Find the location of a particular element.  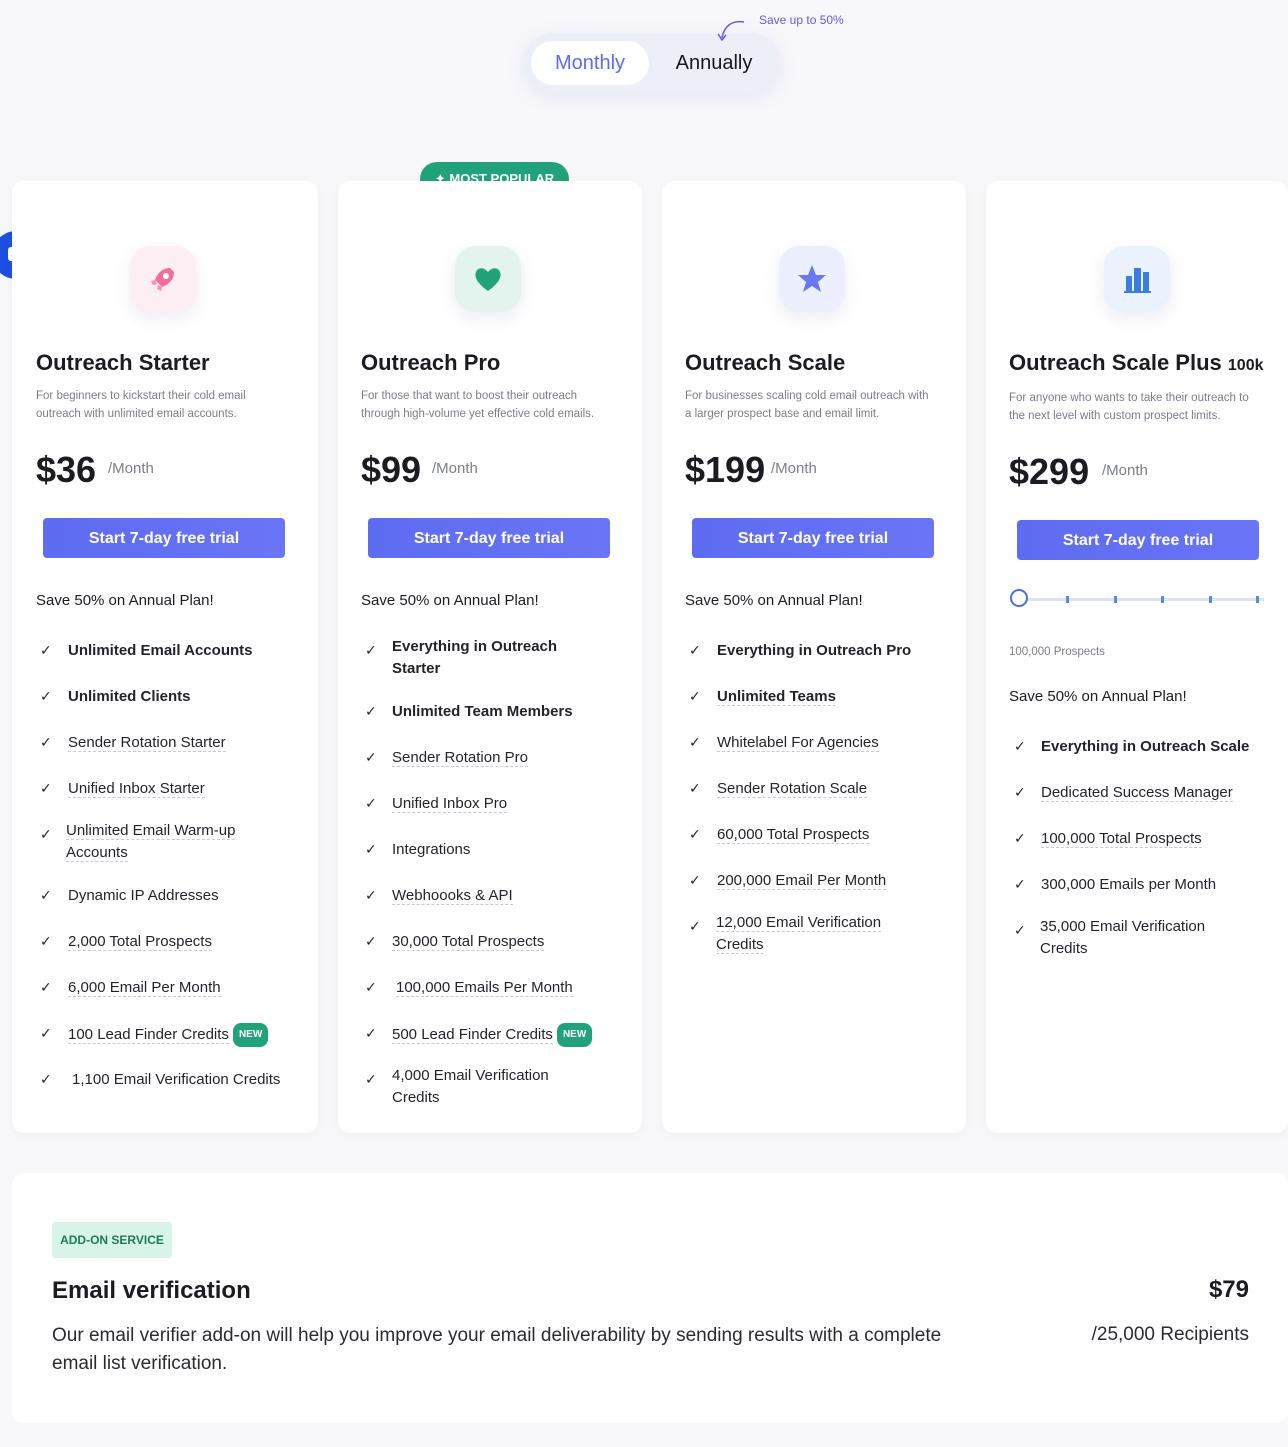

feature-item: 1,100 Email Verification Credits is located at coordinates (176, 1079).